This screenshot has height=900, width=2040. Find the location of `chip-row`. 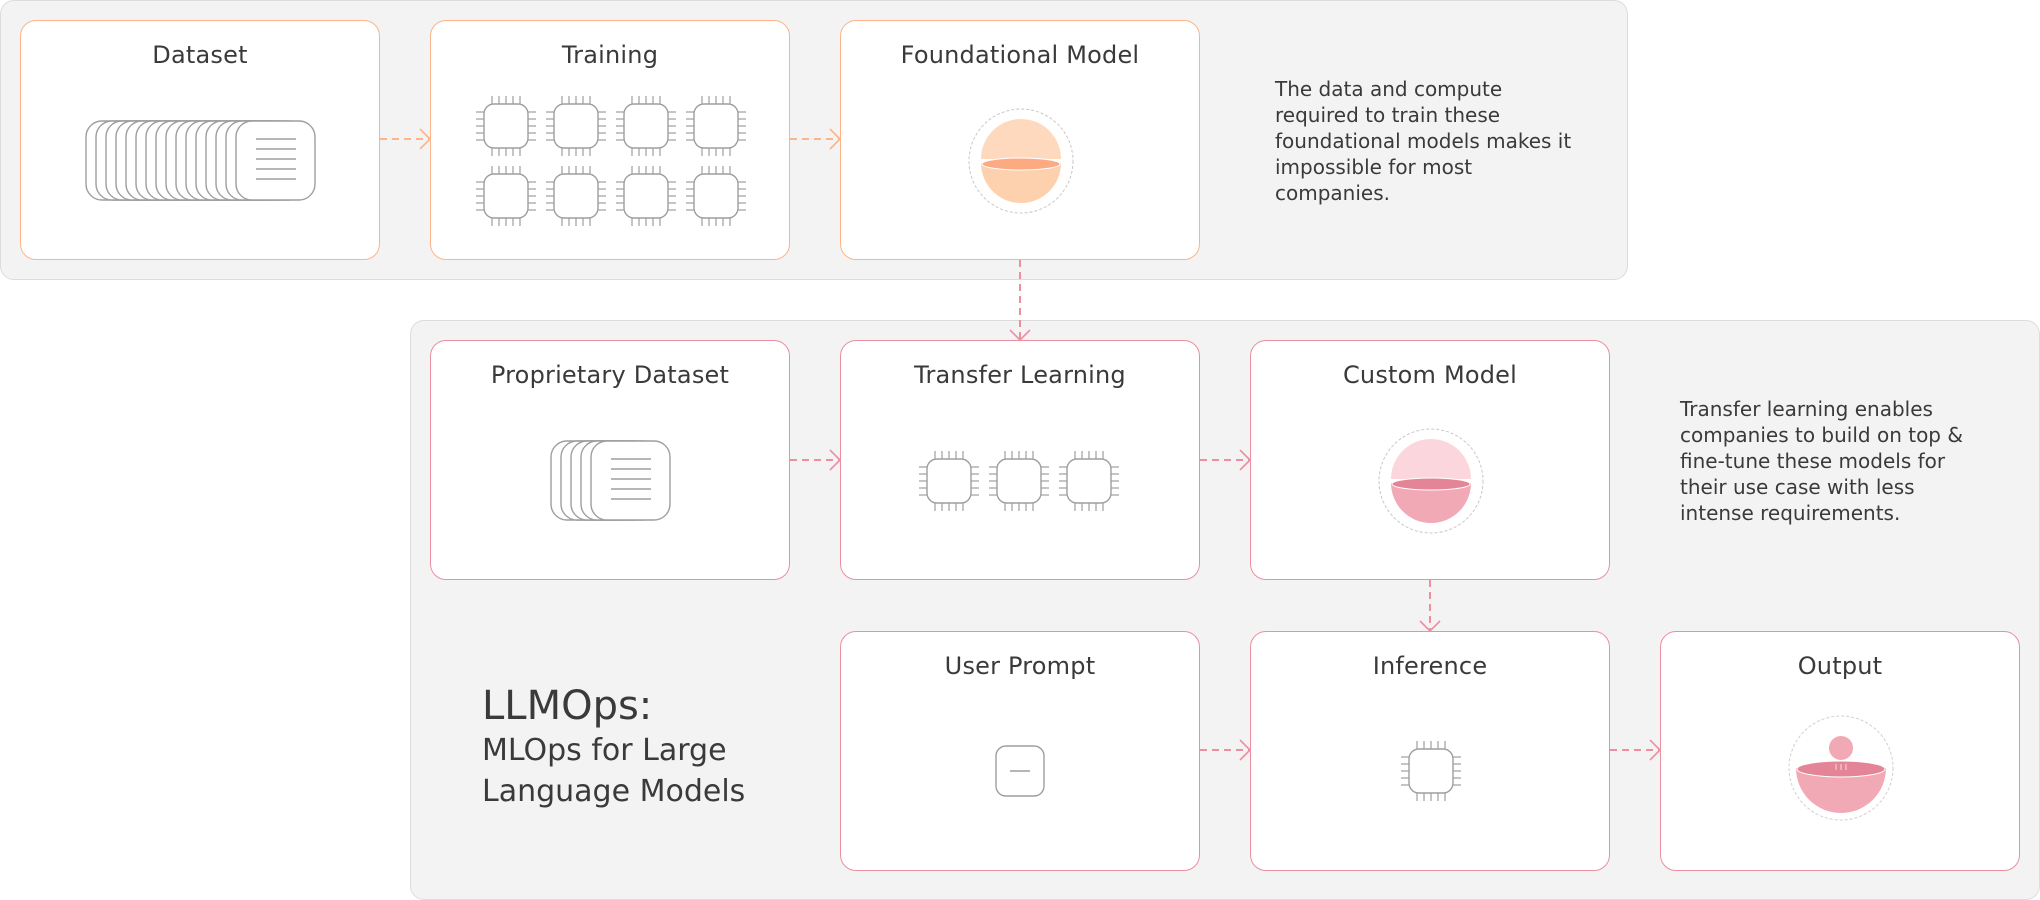

chip-row is located at coordinates (1019, 481).